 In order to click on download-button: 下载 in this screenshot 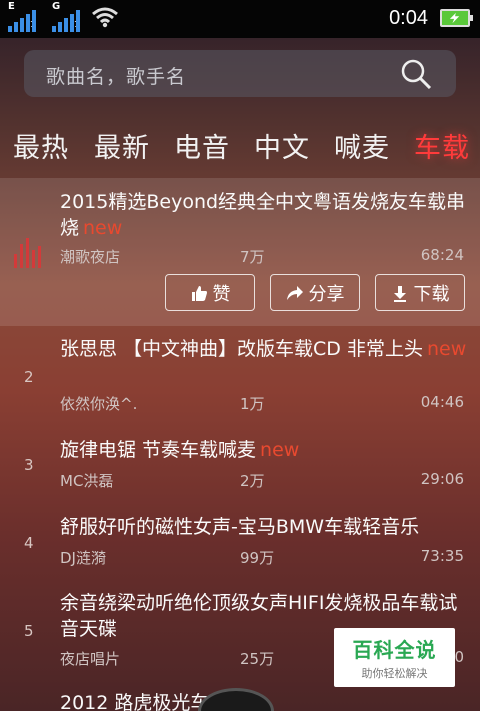, I will do `click(420, 292)`.